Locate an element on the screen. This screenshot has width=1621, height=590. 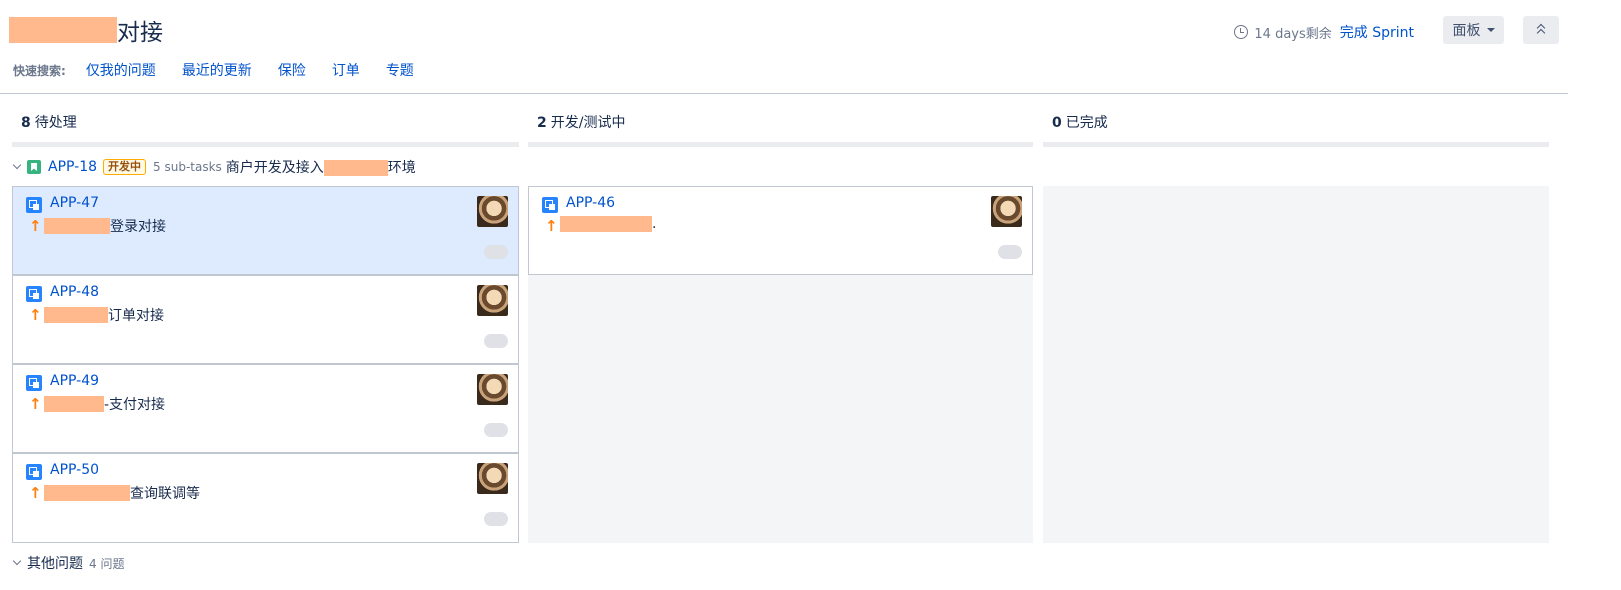
quick-filters: 快速搜索: 仅我的问题 最近的更新 保险 订单 专题 is located at coordinates (226, 70).